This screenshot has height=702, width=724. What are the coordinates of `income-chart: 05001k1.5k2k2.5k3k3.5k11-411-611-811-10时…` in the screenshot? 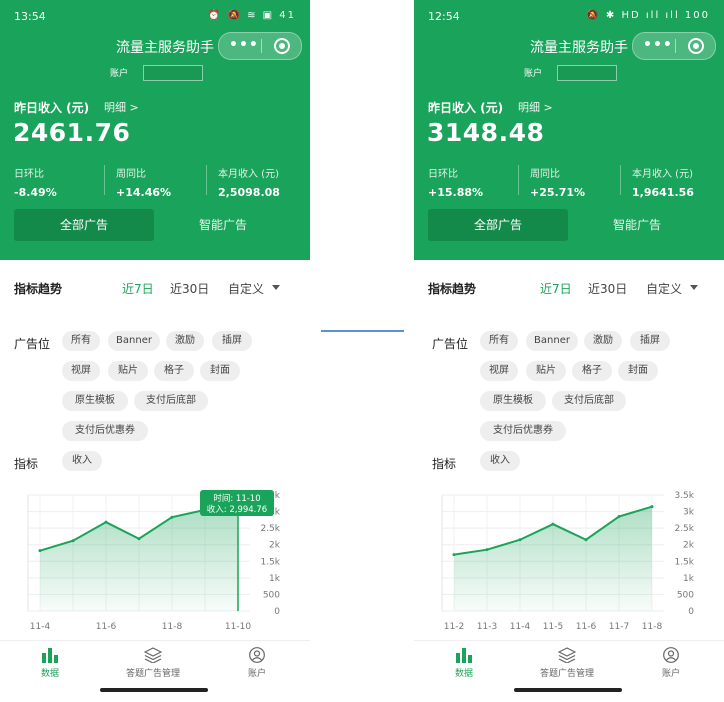 It's located at (155, 558).